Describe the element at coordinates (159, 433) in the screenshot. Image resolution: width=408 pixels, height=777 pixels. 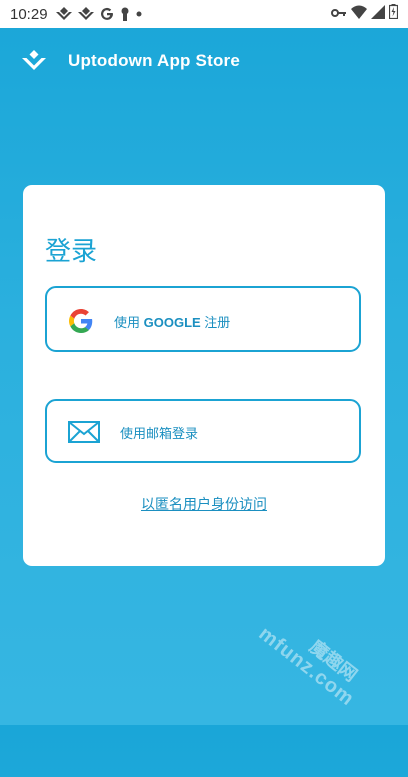
I see `email-button-label: 使用邮箱登录` at that location.